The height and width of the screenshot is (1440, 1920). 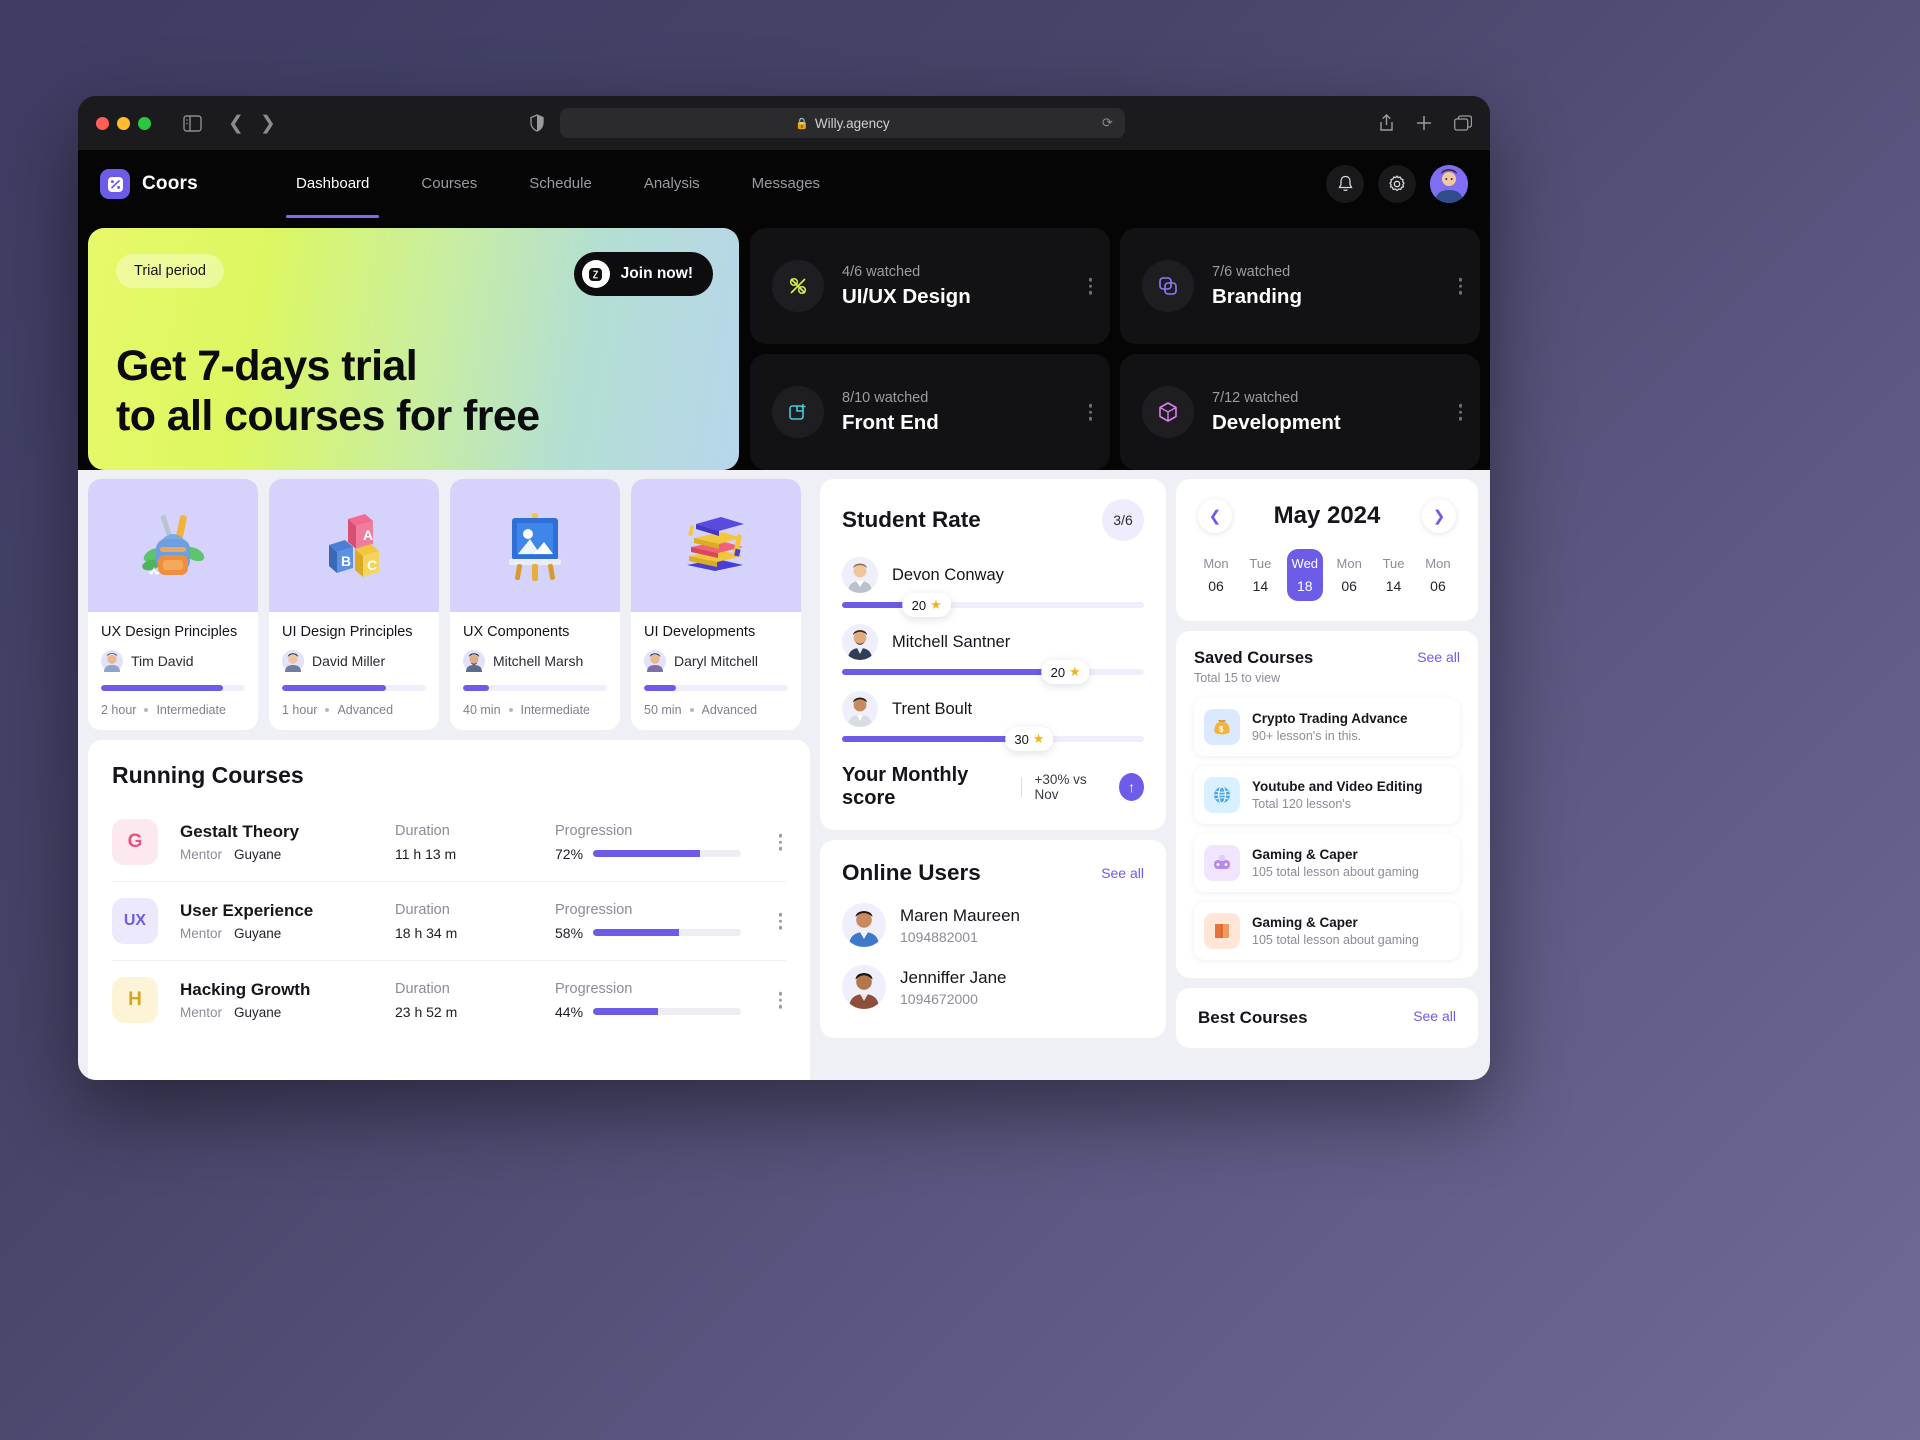 What do you see at coordinates (560, 184) in the screenshot?
I see `tab-schedule: Schedule` at bounding box center [560, 184].